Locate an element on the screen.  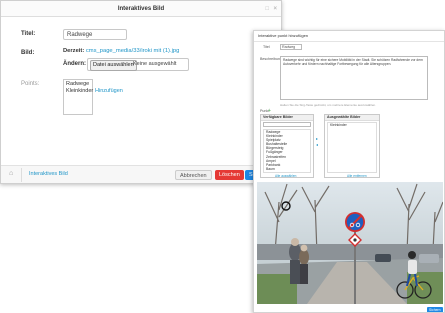
chosen-header: Ausgewählte Bilder is located at coordinates (352, 118).